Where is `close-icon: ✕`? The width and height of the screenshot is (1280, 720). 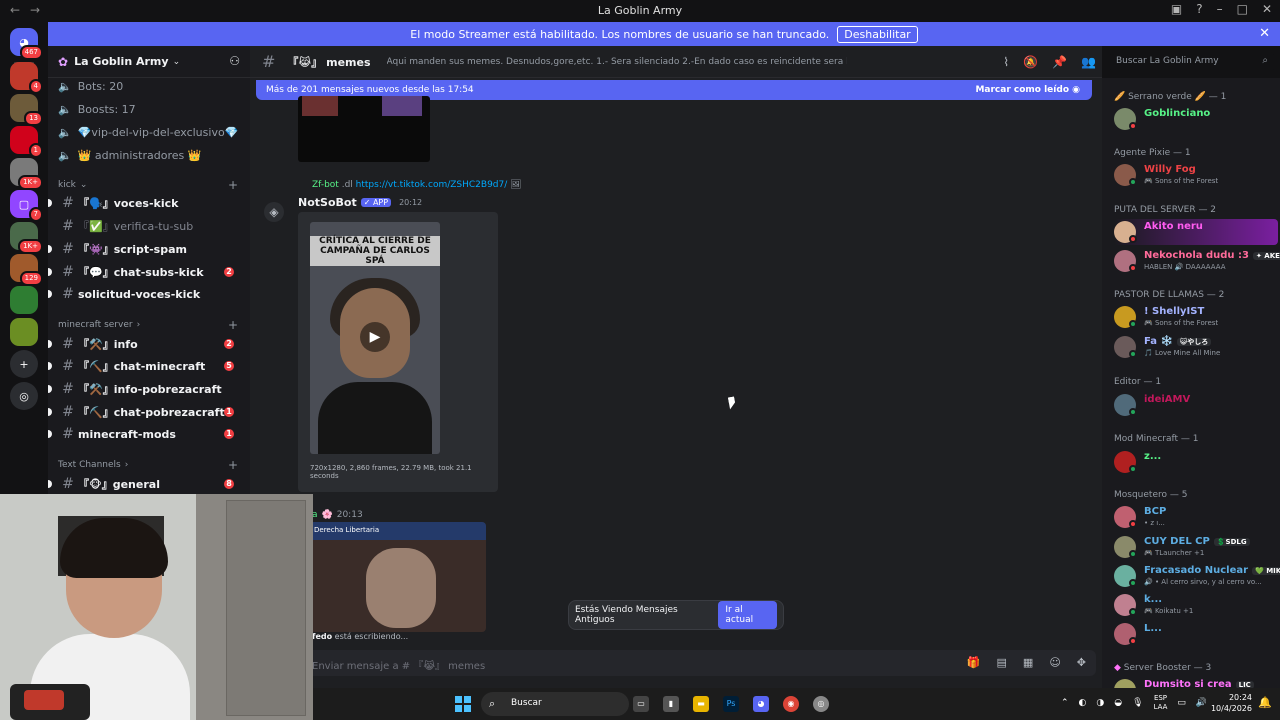
close-icon: ✕ is located at coordinates (1264, 33).